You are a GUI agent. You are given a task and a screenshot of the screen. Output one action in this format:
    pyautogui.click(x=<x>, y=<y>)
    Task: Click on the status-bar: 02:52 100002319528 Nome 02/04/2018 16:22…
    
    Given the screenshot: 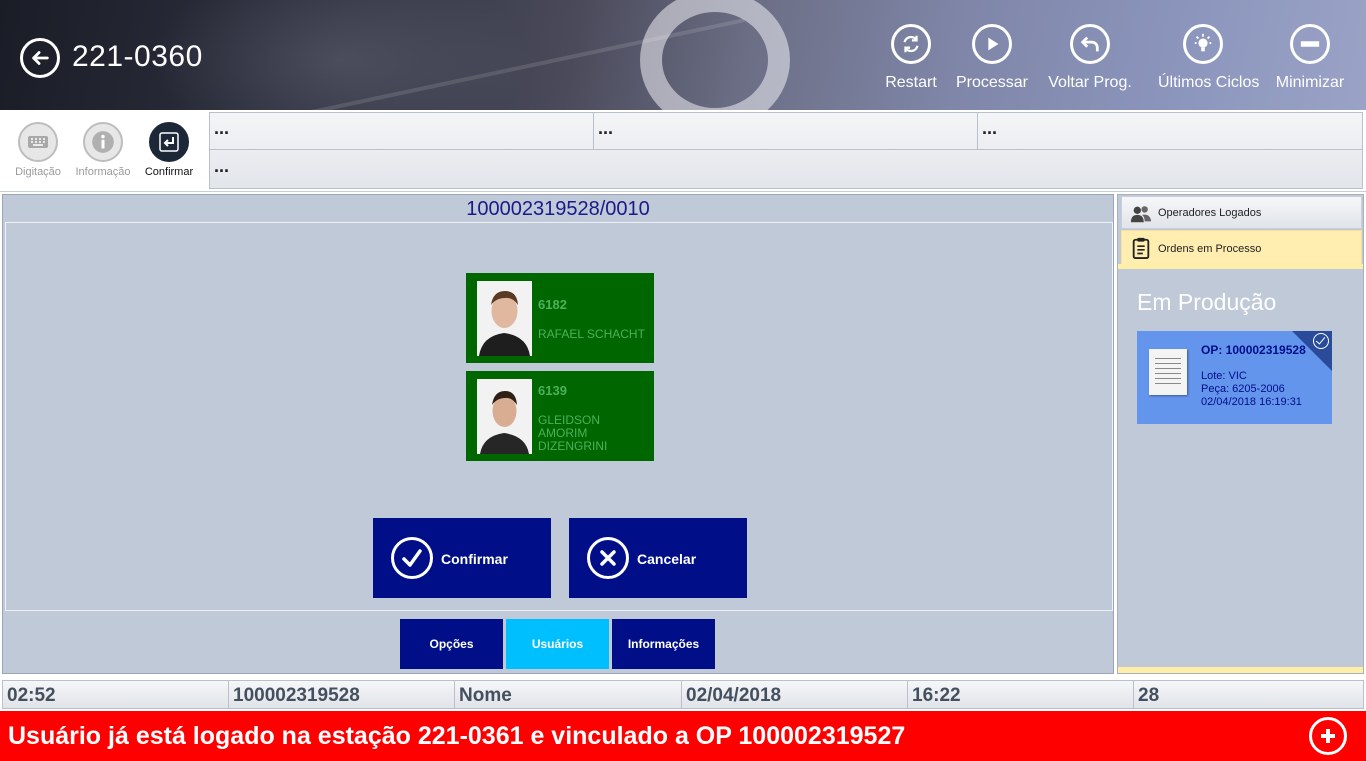 What is the action you would take?
    pyautogui.click(x=683, y=694)
    